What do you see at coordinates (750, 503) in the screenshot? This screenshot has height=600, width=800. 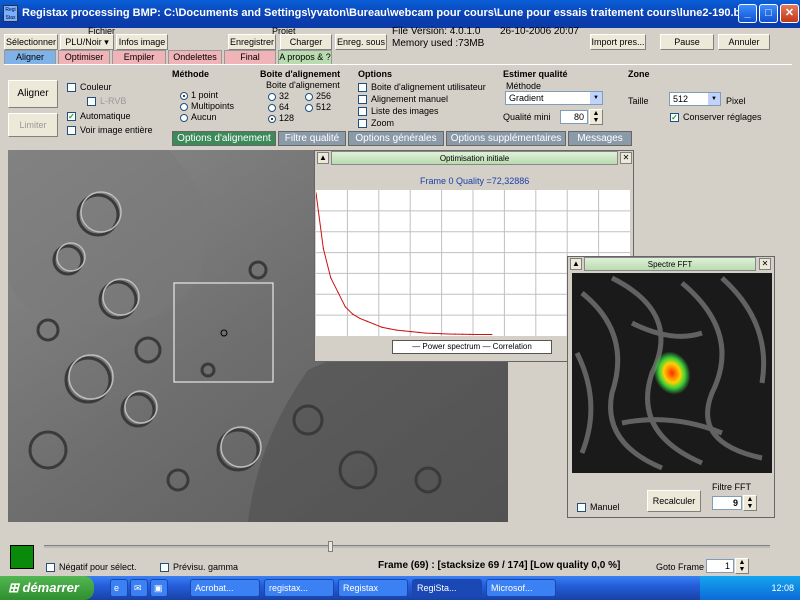 I see `filtre-fft-stepper: ▲ ▼` at bounding box center [750, 503].